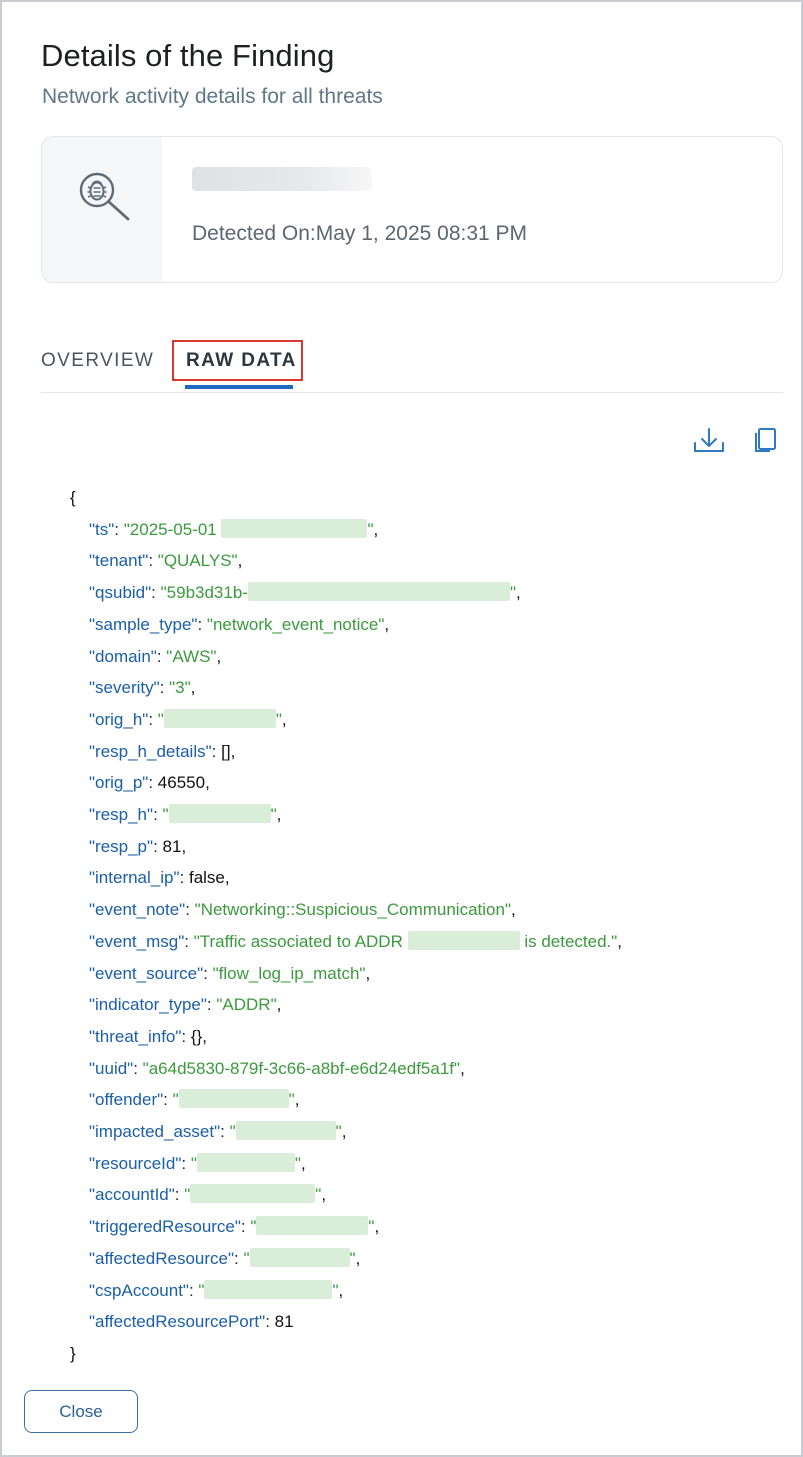 This screenshot has width=803, height=1457. Describe the element at coordinates (241, 361) in the screenshot. I see `tab-raw-data: RAW DATA` at that location.